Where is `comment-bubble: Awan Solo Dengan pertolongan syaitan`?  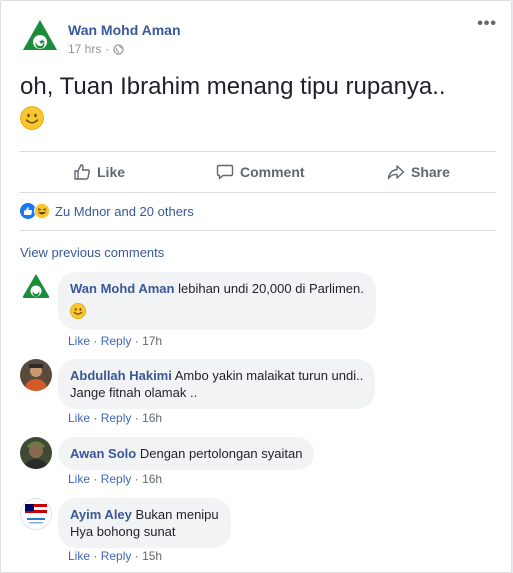 comment-bubble: Awan Solo Dengan pertolongan syaitan is located at coordinates (186, 453).